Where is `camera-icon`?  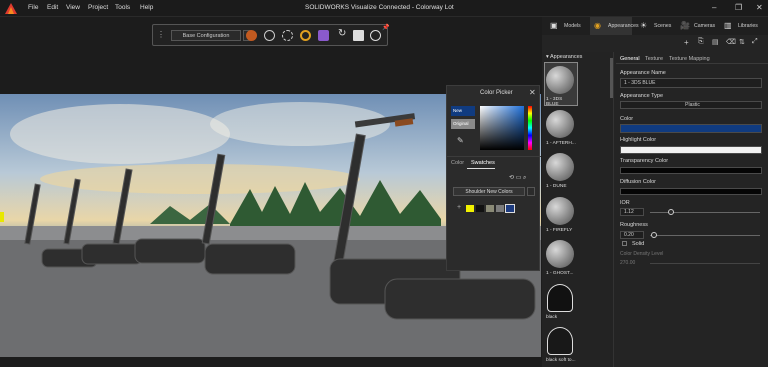
camera-icon is located at coordinates (305, 35).